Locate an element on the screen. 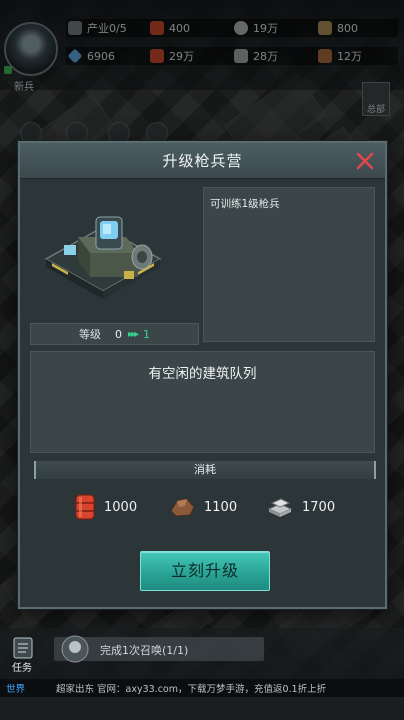 This screenshot has height=720, width=404. cost-header: 消耗 is located at coordinates (205, 470).